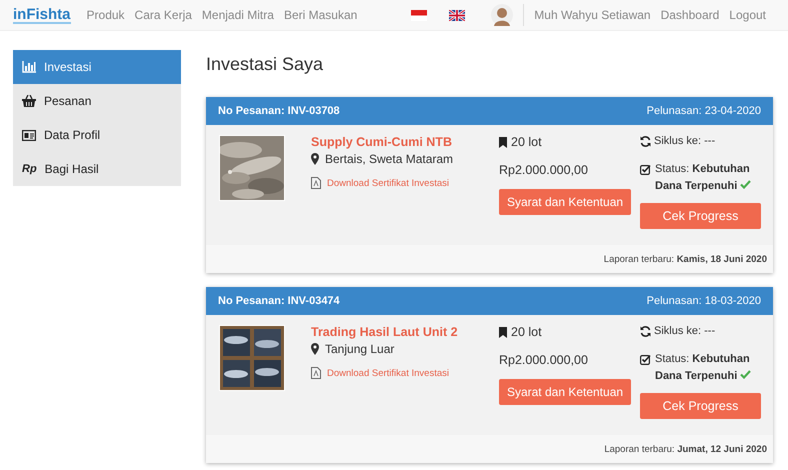  What do you see at coordinates (279, 301) in the screenshot?
I see `order-number: No Pesanan: INV-03474` at bounding box center [279, 301].